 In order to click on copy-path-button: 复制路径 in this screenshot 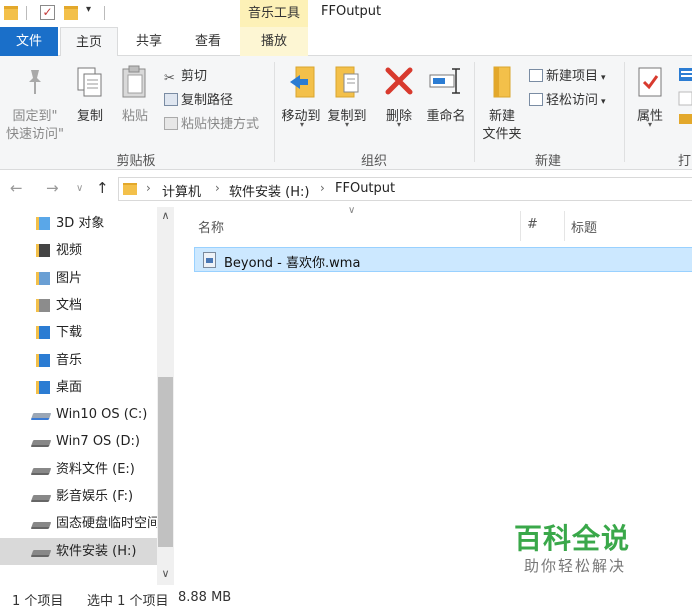, I will do `click(198, 98)`.